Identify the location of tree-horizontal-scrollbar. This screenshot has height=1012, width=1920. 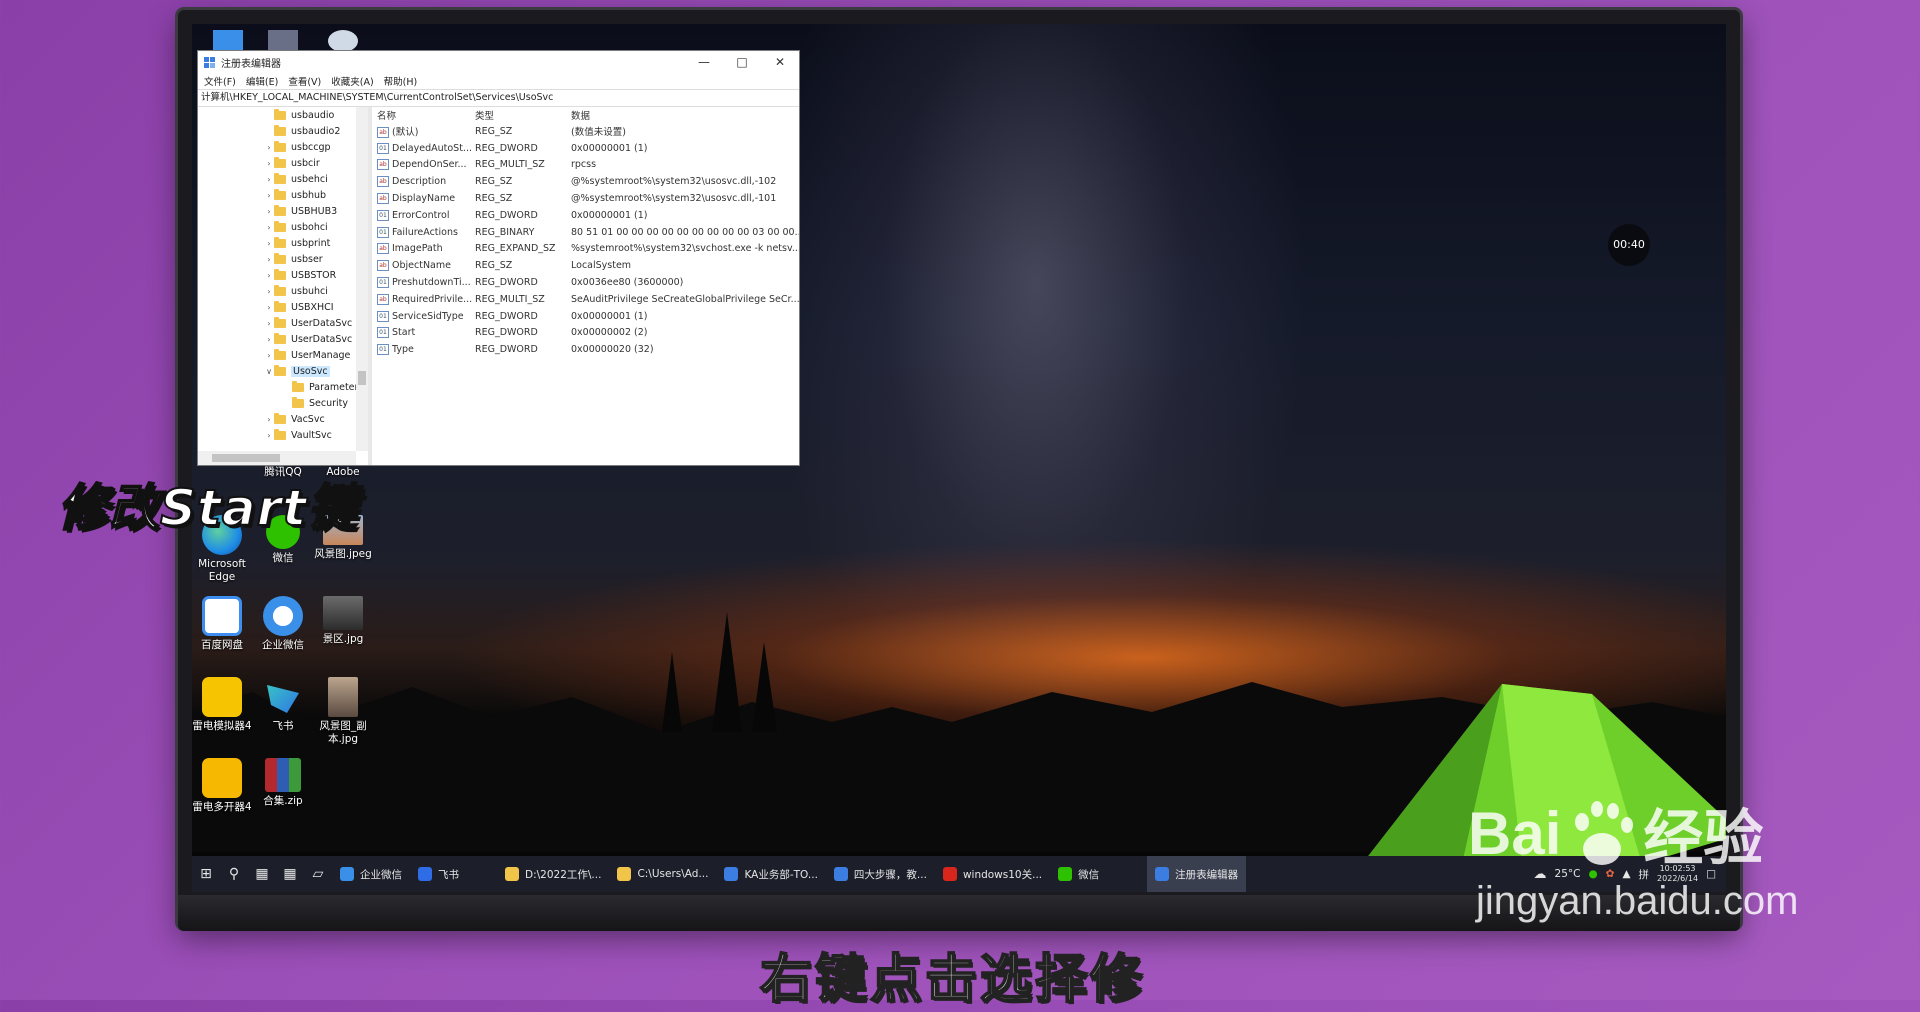
(277, 458).